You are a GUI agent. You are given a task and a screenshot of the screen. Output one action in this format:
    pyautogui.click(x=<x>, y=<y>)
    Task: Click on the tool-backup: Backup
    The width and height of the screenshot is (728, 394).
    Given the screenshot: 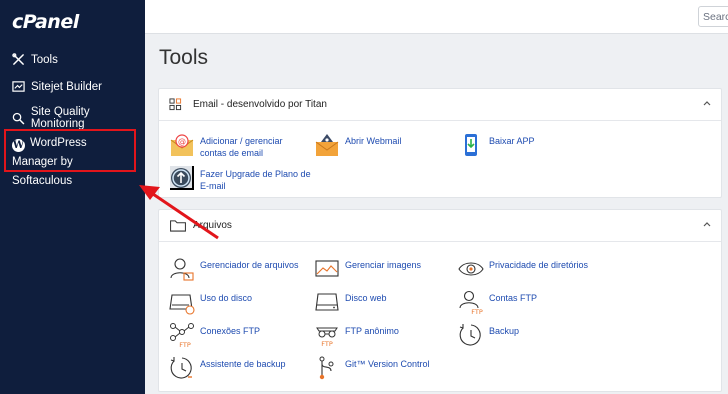 What is the action you would take?
    pyautogui.click(x=528, y=335)
    